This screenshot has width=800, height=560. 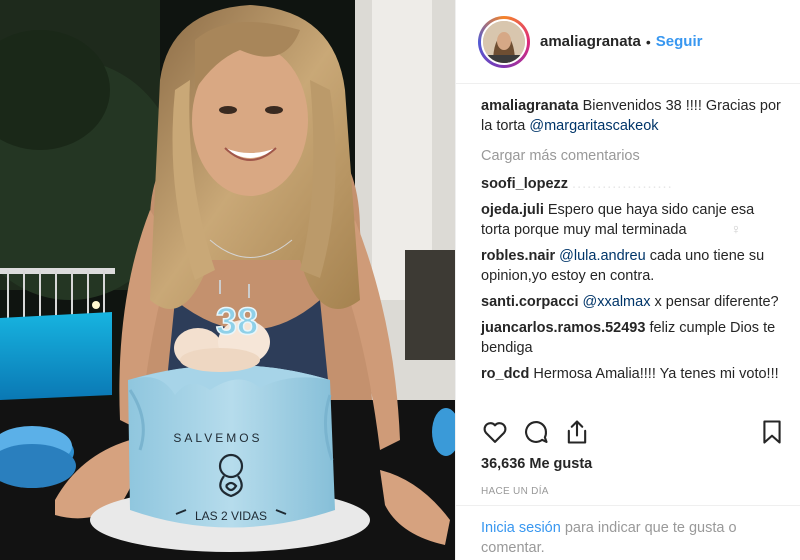 What do you see at coordinates (656, 374) in the screenshot?
I see `comment-text: Hermosa Amalia!!!! Ya tenes mi voto!!!` at bounding box center [656, 374].